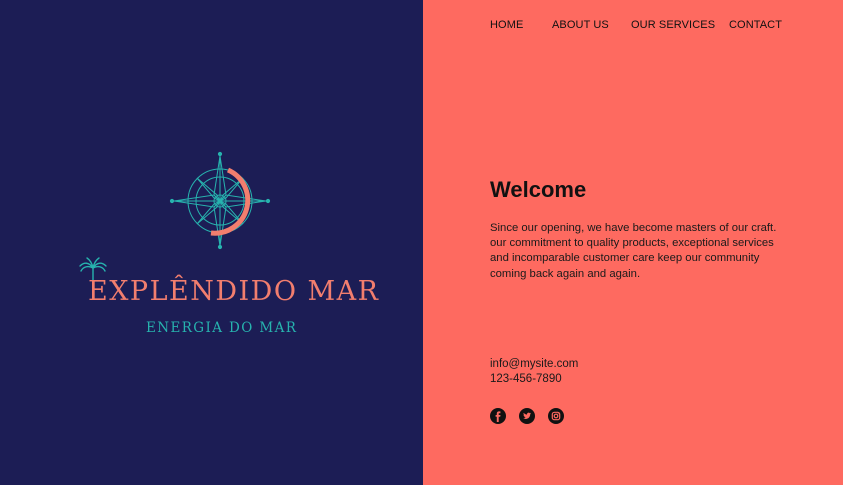 The height and width of the screenshot is (485, 843). I want to click on brand-name: EXPLÊNDIDO MAR, so click(234, 291).